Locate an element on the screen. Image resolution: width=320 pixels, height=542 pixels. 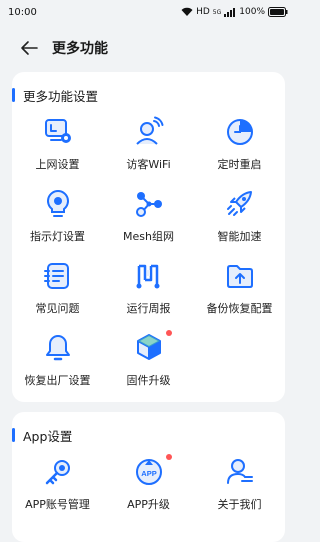
app-account-management: APP账号管理 is located at coordinates (57, 488).